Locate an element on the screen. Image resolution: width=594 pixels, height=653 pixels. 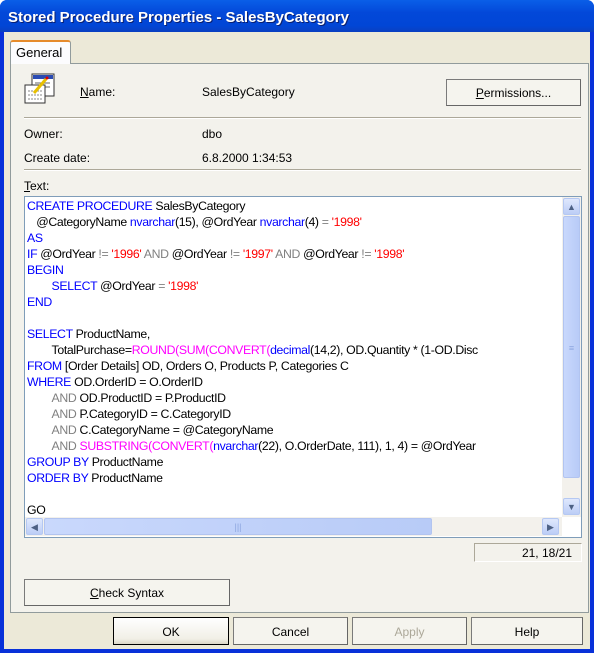
ok-button: OK is located at coordinates (171, 631).